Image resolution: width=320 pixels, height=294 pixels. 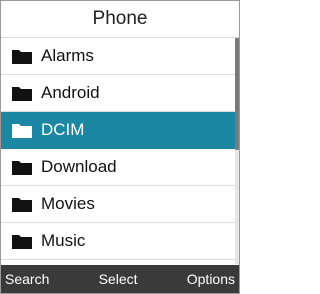 I want to click on scrollbar-thumb, so click(x=237, y=94).